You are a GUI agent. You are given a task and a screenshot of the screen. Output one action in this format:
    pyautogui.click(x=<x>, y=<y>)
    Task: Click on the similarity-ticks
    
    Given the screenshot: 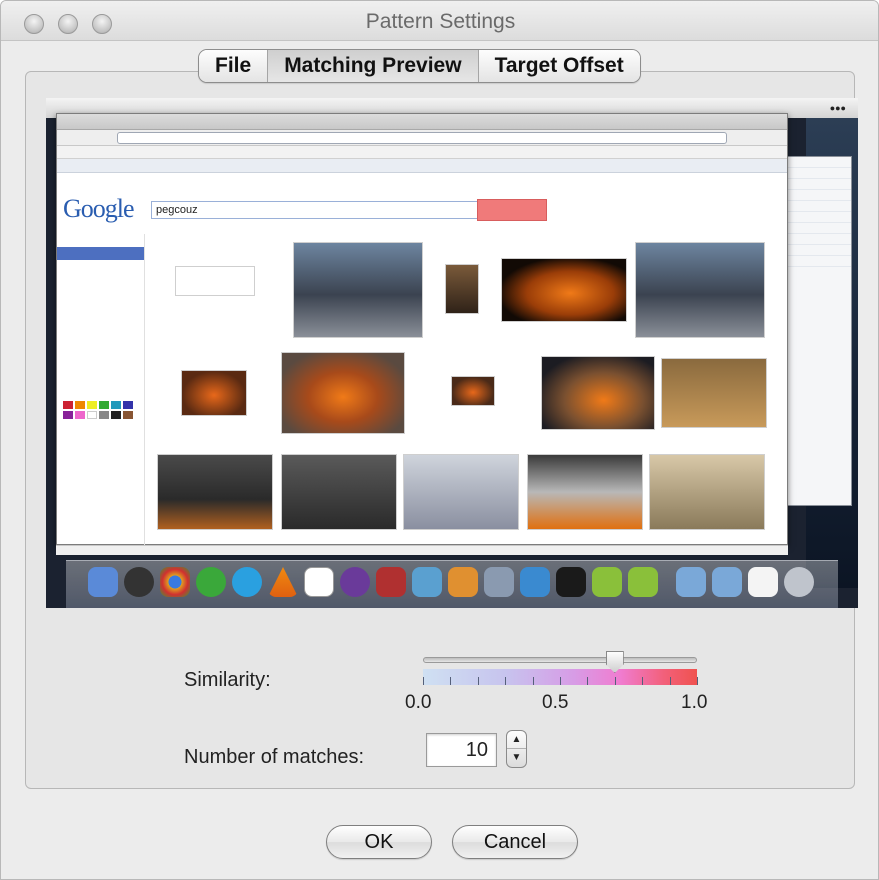 What is the action you would take?
    pyautogui.click(x=560, y=681)
    